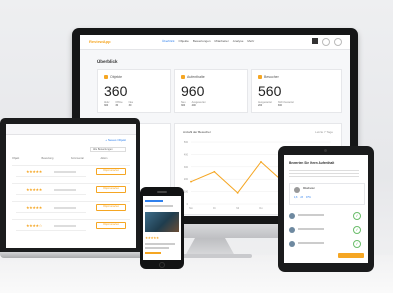  What do you see at coordinates (162, 265) in the screenshot?
I see `phone-home-button` at bounding box center [162, 265].